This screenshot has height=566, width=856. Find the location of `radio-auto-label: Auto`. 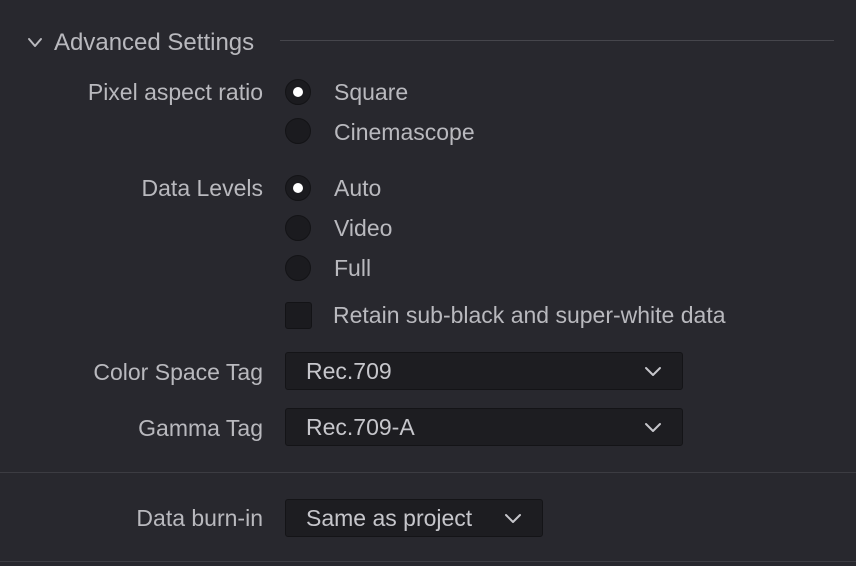

radio-auto-label: Auto is located at coordinates (357, 188).